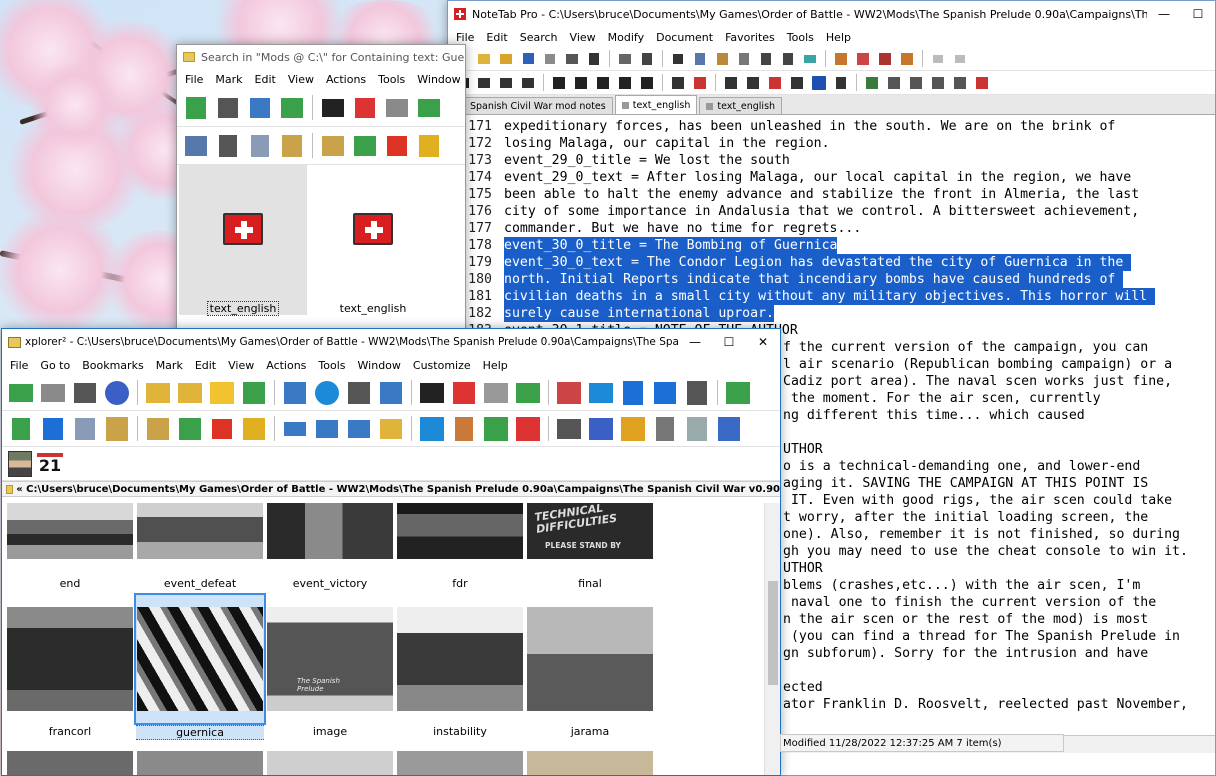 This screenshot has height=776, width=1216. Describe the element at coordinates (70, 546) in the screenshot. I see `thumbnail-end: end` at that location.